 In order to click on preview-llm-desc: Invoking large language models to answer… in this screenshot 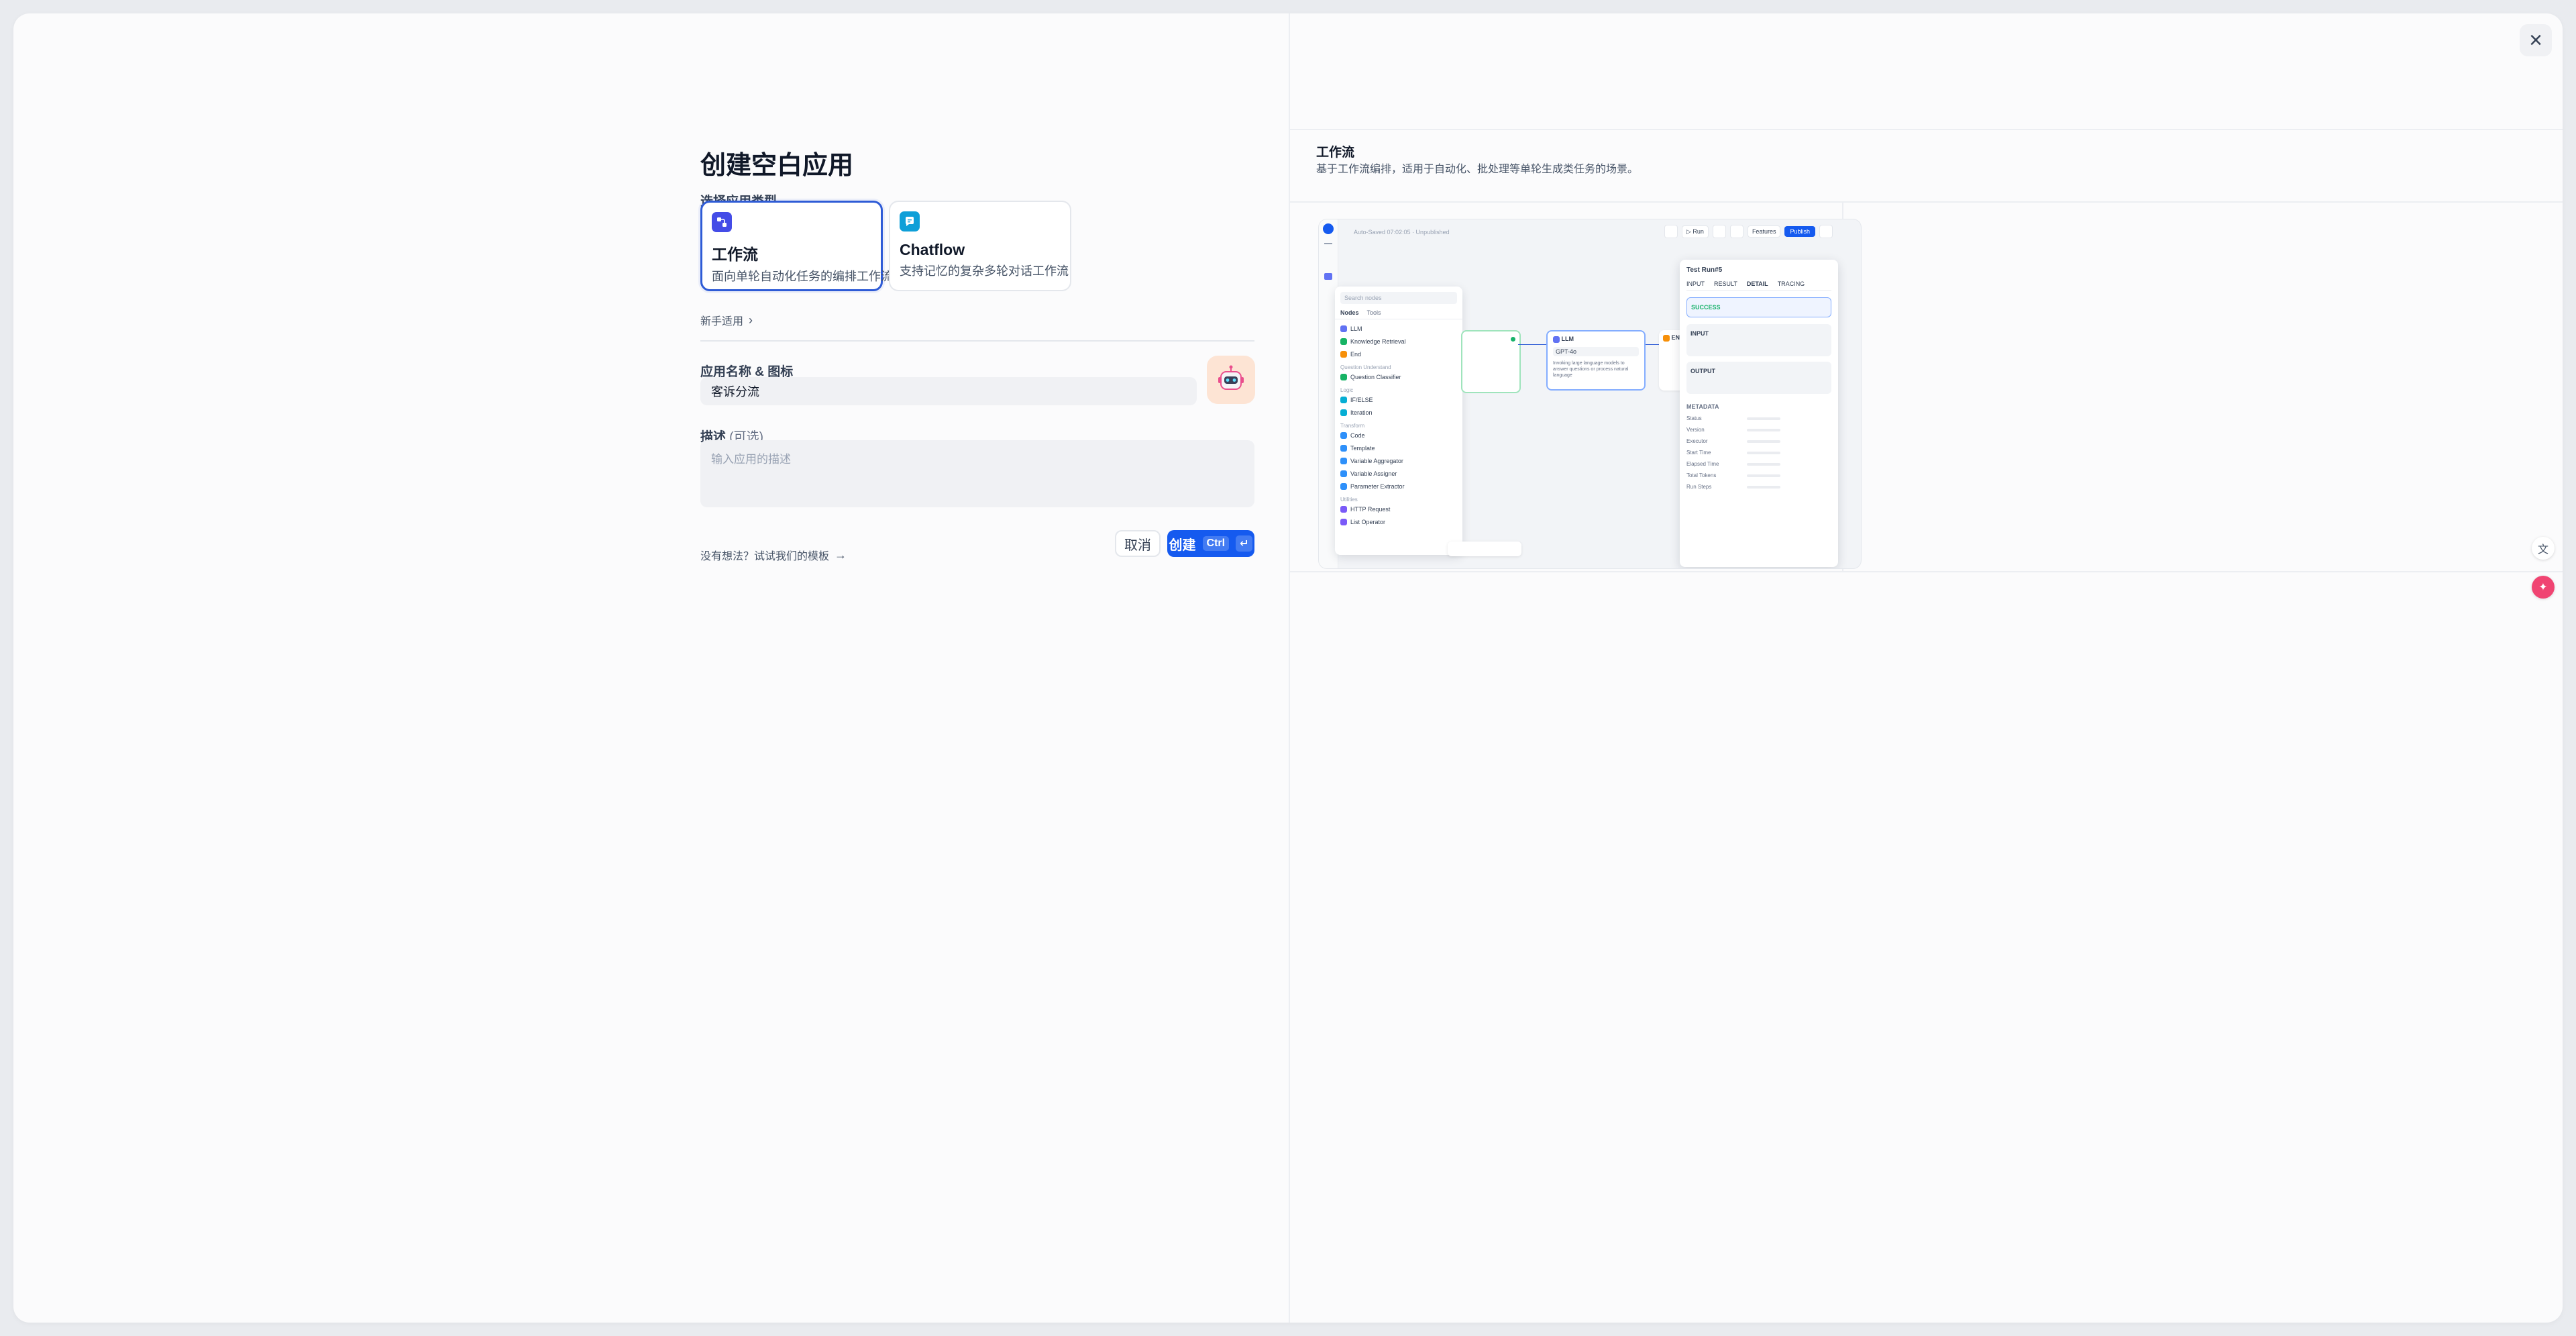, I will do `click(1591, 369)`.